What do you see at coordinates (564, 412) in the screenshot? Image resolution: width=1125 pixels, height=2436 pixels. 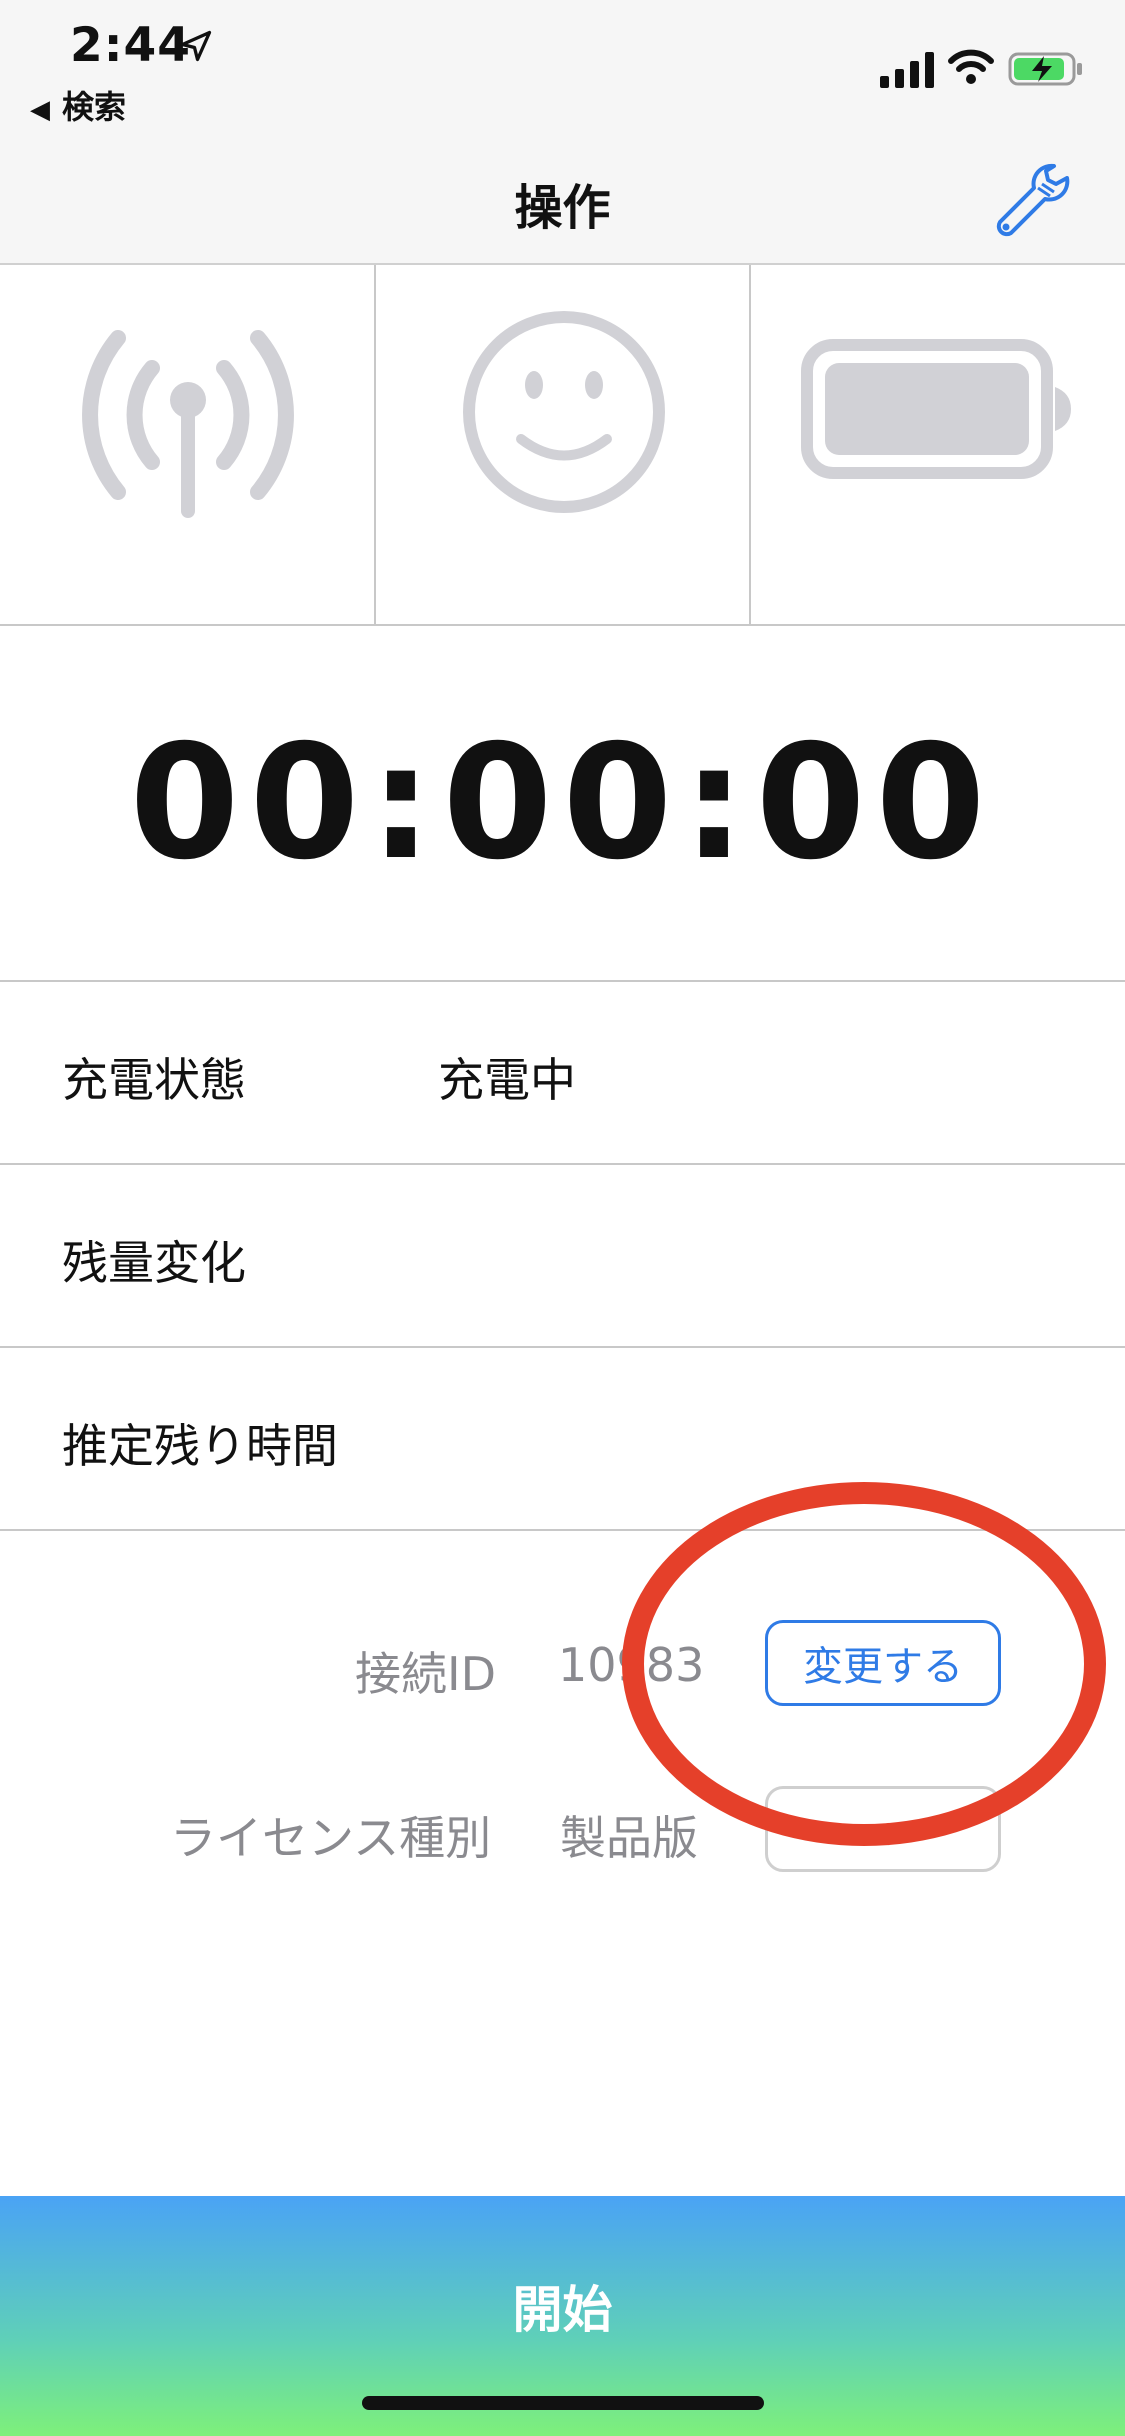 I see `smiley-icon` at bounding box center [564, 412].